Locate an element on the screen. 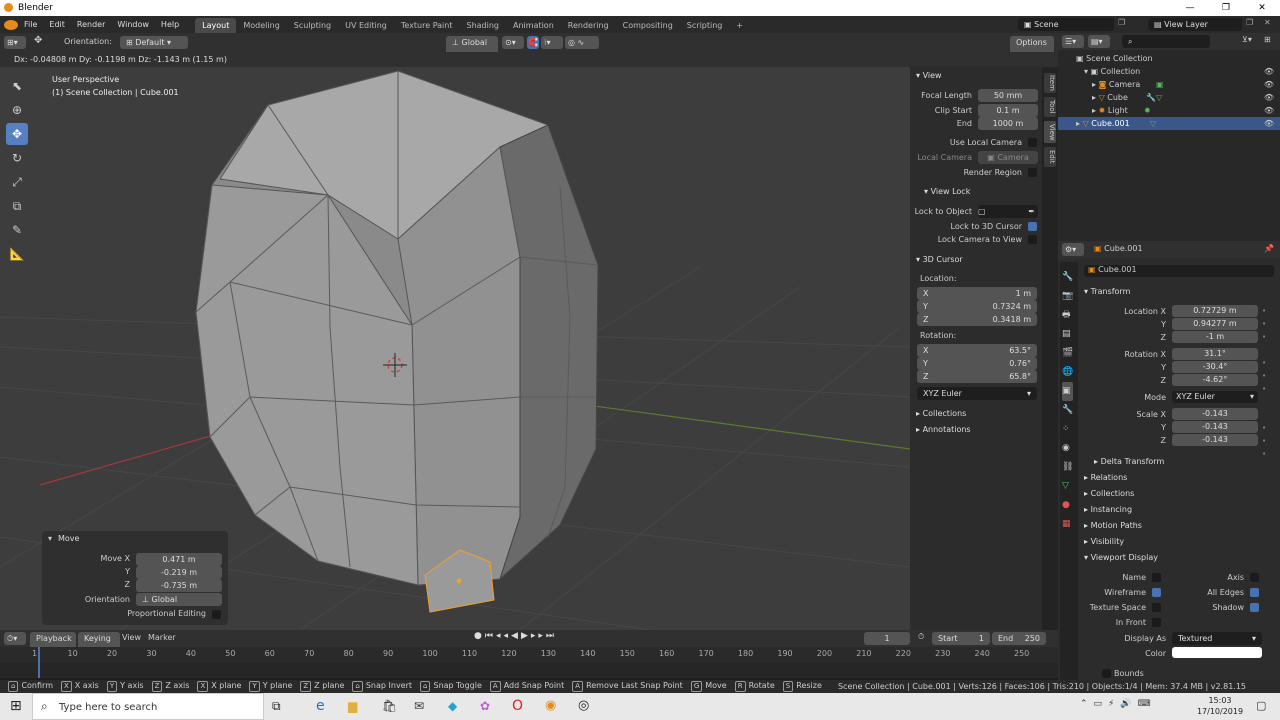  tab-uv-editing: UV Editing is located at coordinates (366, 25).